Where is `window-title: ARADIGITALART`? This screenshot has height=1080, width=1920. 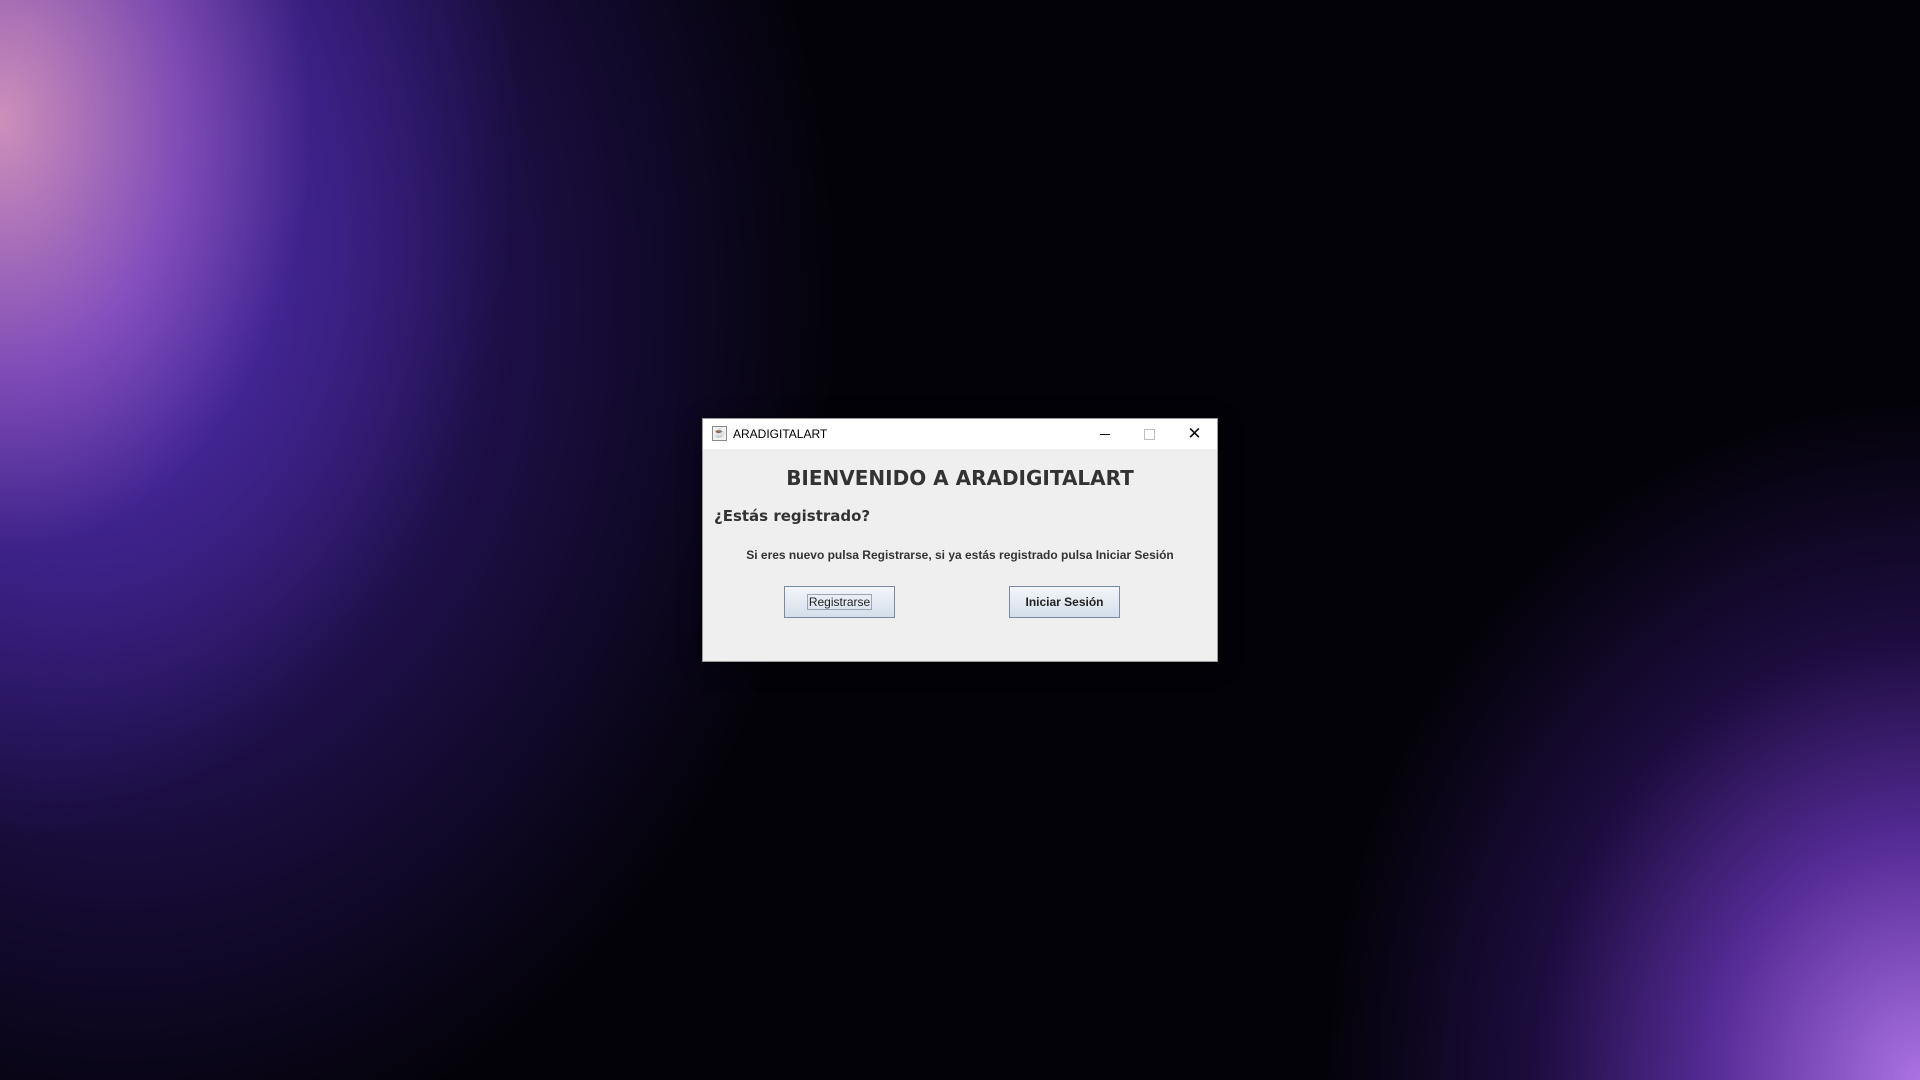
window-title: ARADIGITALART is located at coordinates (780, 434).